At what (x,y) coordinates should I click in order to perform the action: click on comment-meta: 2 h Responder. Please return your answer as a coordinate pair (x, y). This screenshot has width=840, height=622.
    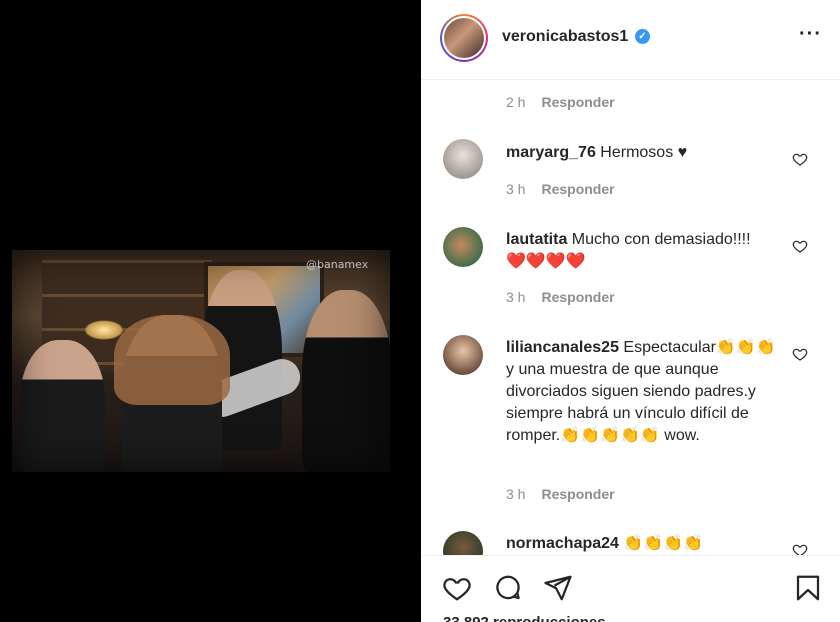
    Looking at the image, I should click on (560, 102).